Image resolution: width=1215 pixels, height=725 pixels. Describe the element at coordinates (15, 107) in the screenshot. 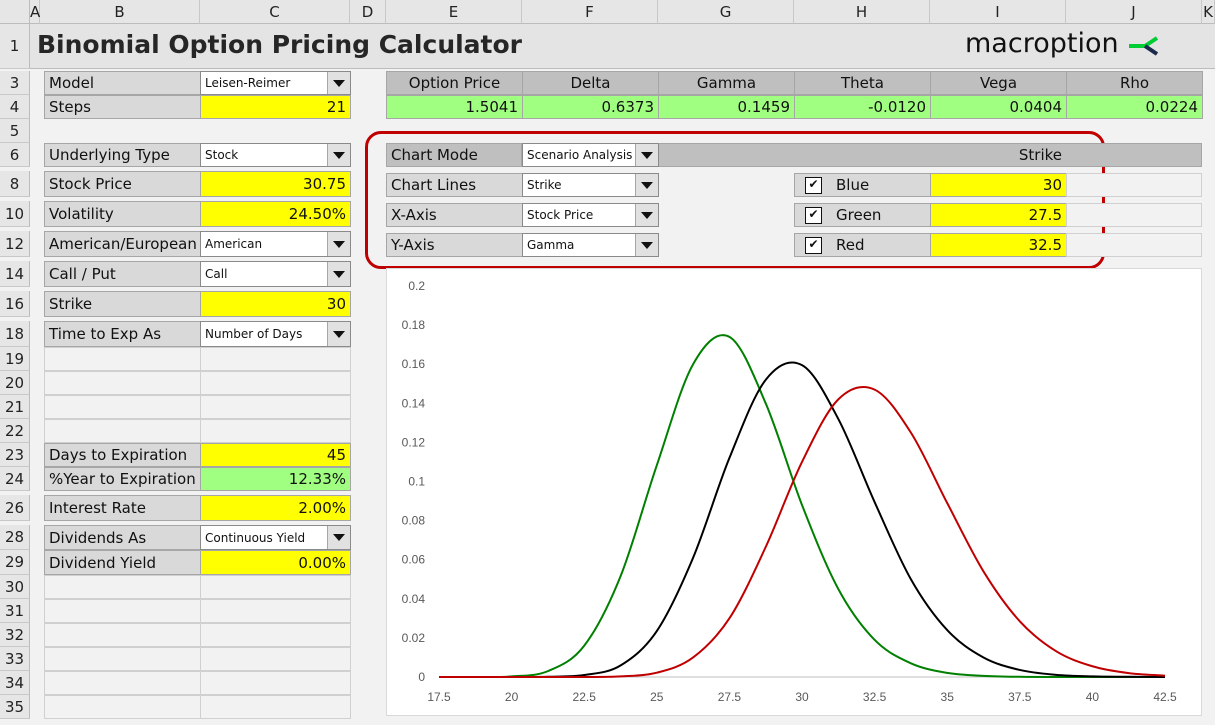

I see `row-header-4: 4` at that location.